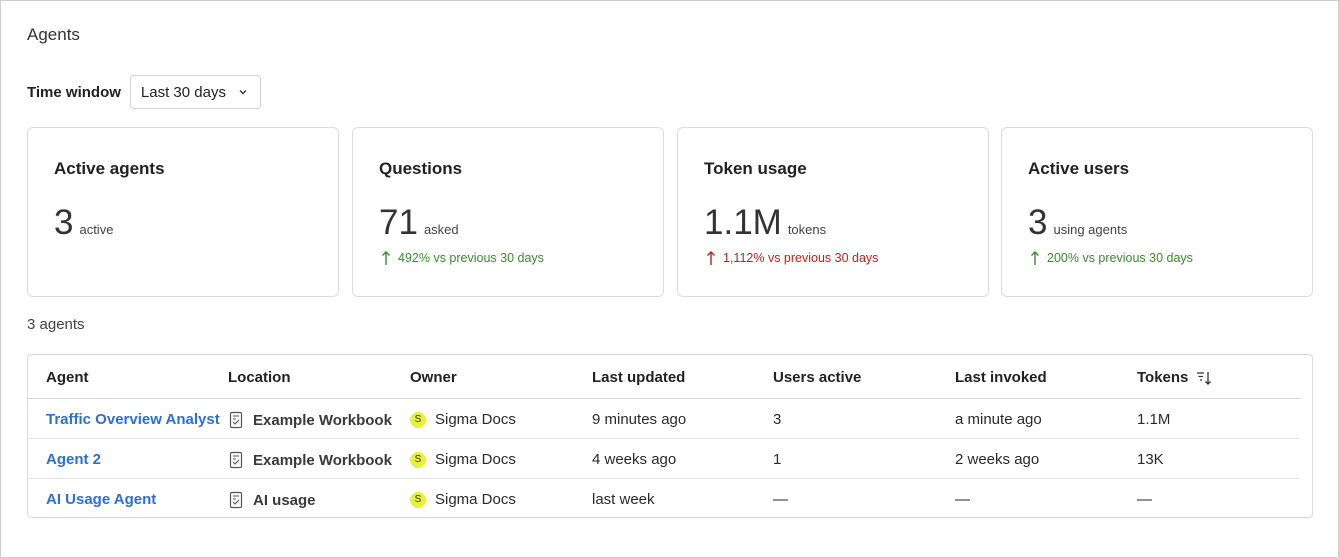  Describe the element at coordinates (56, 324) in the screenshot. I see `agents-count: 3 agents` at that location.